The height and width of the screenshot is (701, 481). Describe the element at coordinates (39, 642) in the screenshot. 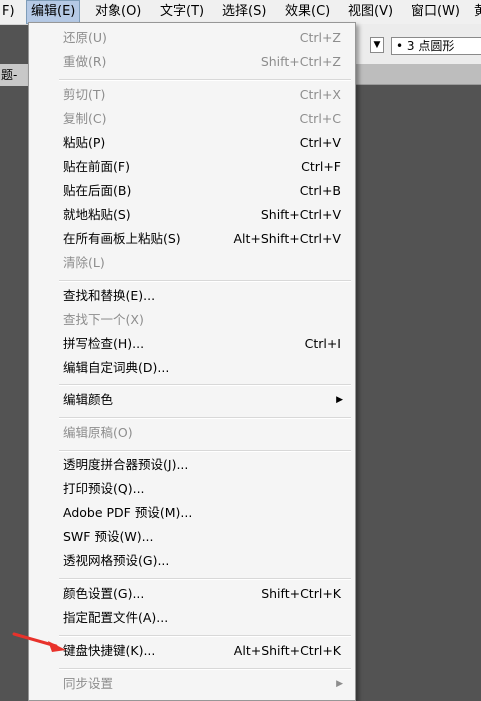

I see `red-arrow-icon` at that location.